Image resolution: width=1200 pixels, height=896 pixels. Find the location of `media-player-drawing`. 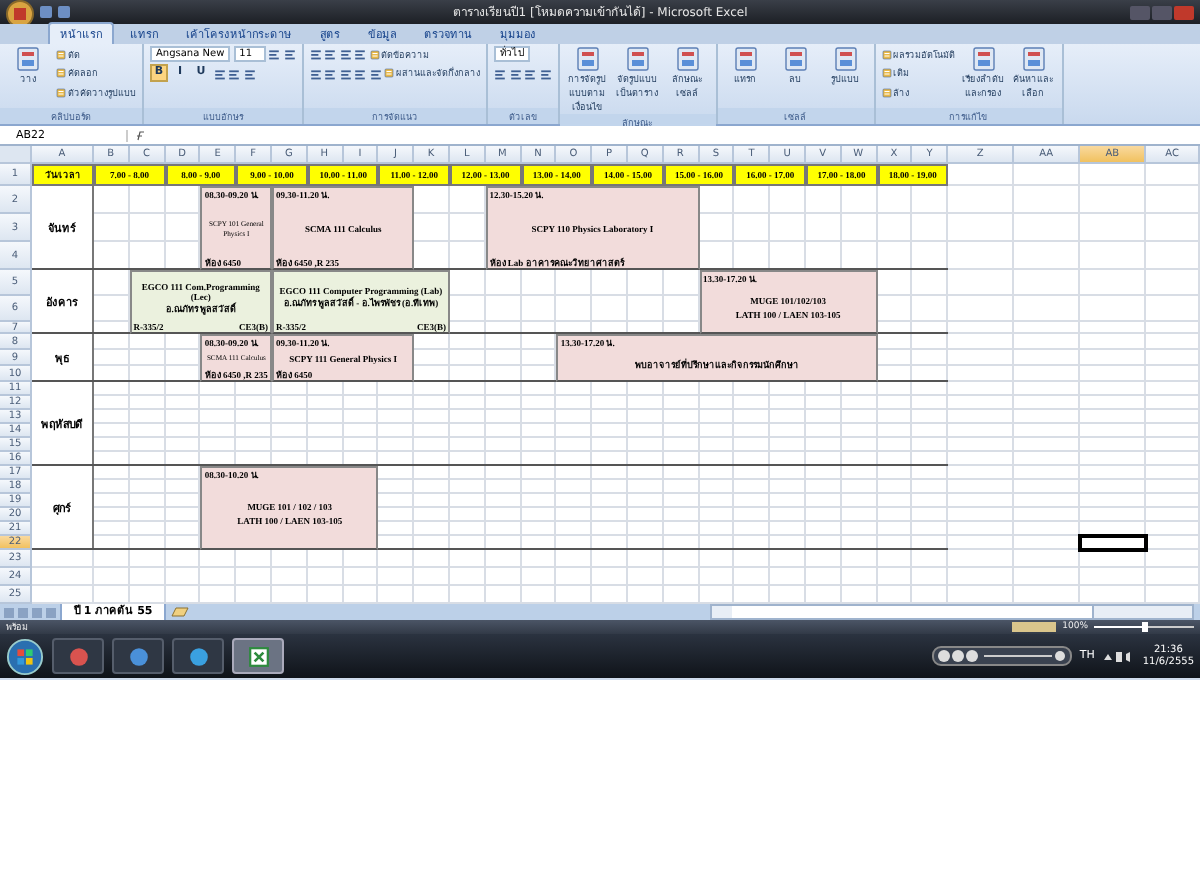

media-player-drawing is located at coordinates (1001, 656).